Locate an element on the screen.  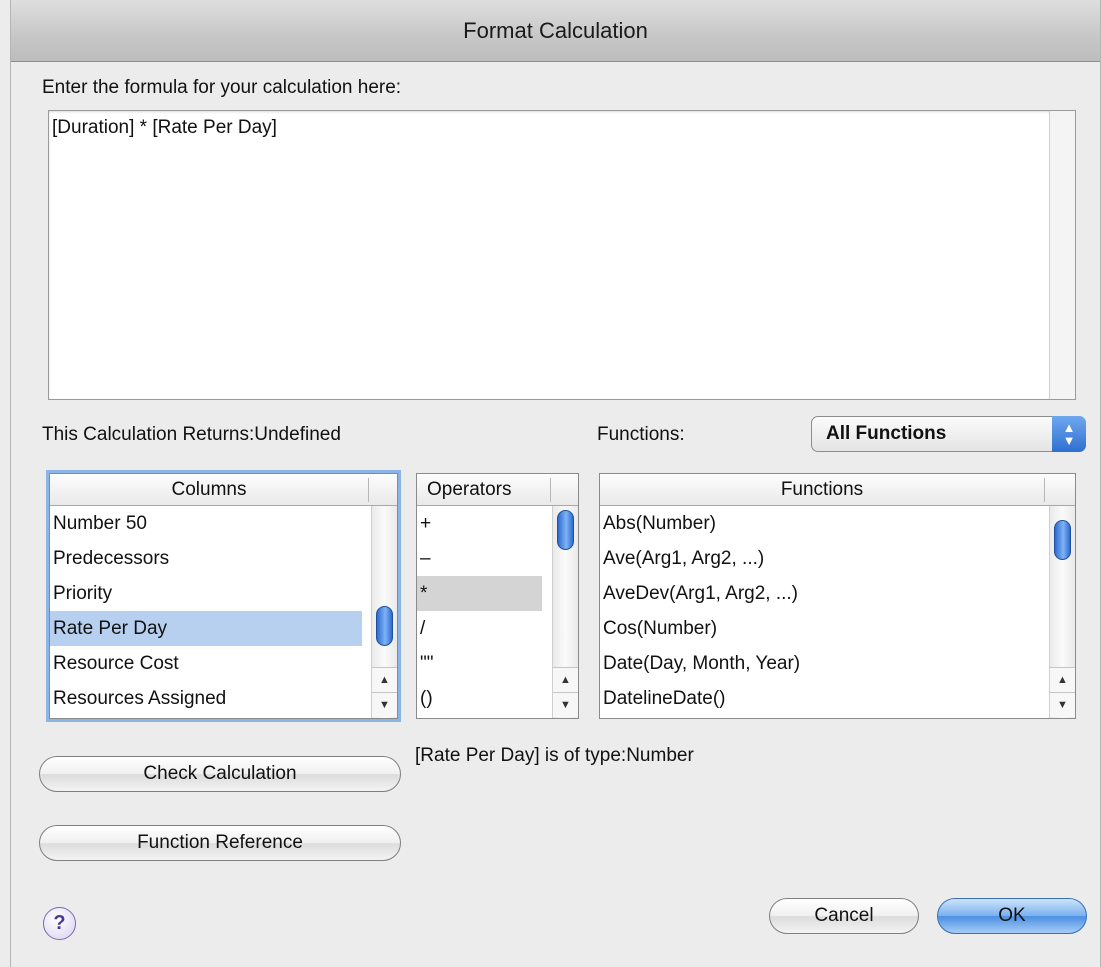
check-calculation-button: Check Calculation is located at coordinates (220, 774).